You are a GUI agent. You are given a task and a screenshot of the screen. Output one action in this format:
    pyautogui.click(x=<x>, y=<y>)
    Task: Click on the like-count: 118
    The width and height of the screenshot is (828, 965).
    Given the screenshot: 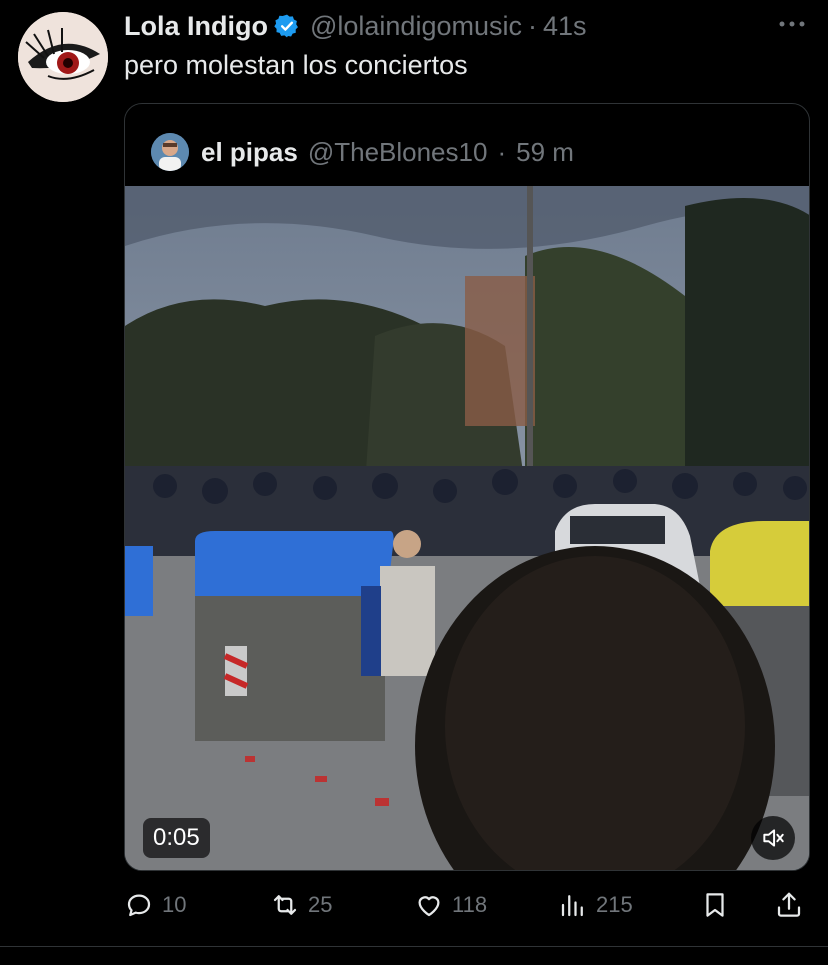 What is the action you would take?
    pyautogui.click(x=470, y=904)
    